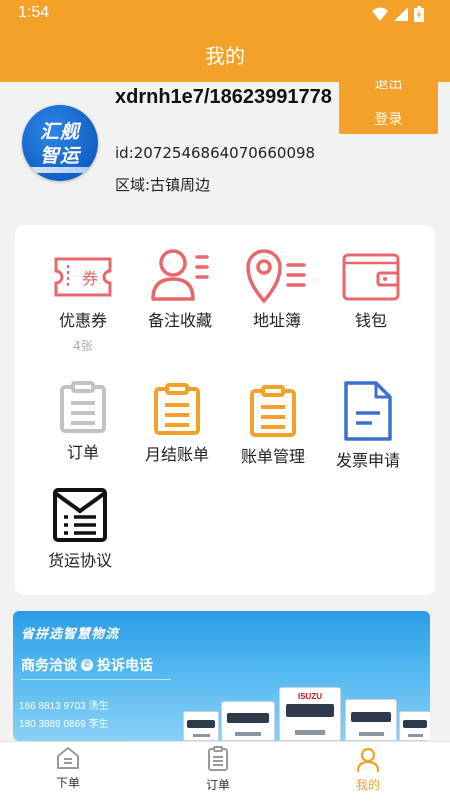 The width and height of the screenshot is (450, 801). I want to click on tab-place-order-label: 下单, so click(67, 783).